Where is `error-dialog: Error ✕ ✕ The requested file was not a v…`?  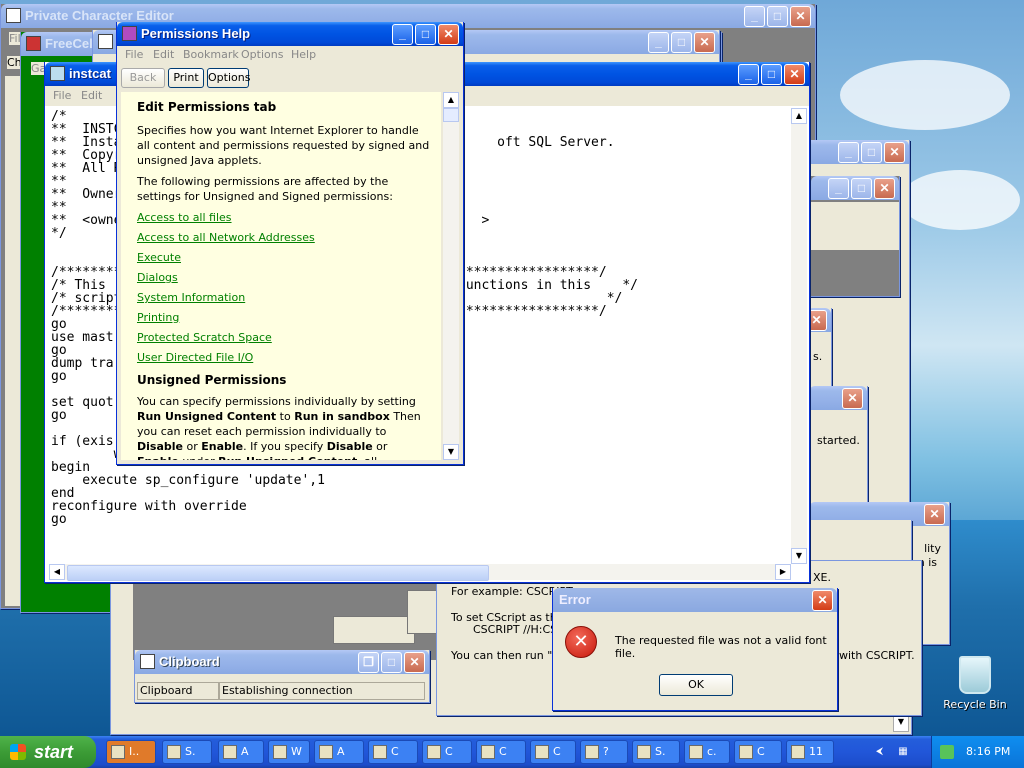
error-dialog: Error ✕ ✕ The requested file was not a v… is located at coordinates (695, 649).